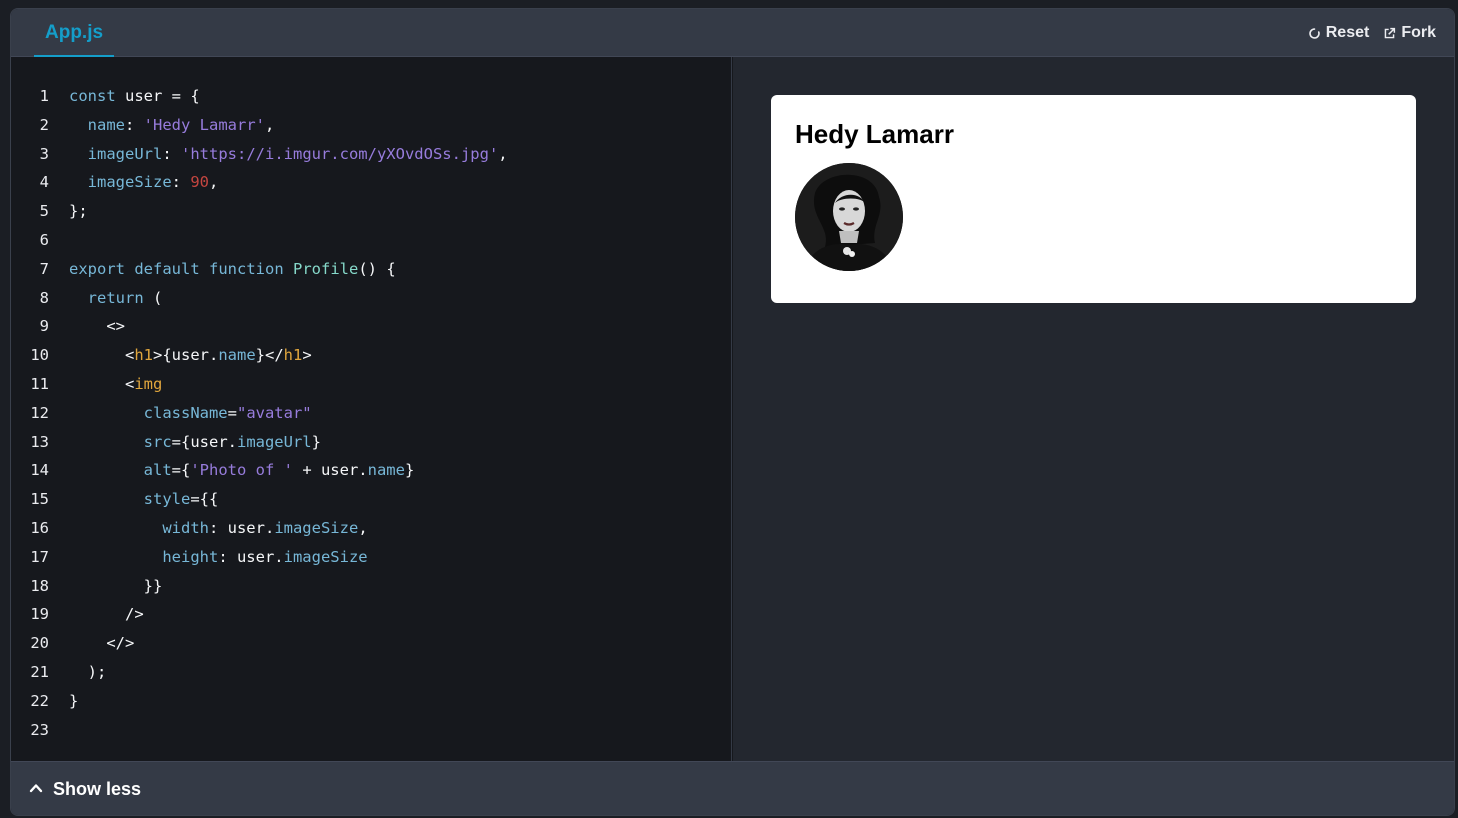 The image size is (1458, 818). I want to click on line-number: 12, so click(39, 412).